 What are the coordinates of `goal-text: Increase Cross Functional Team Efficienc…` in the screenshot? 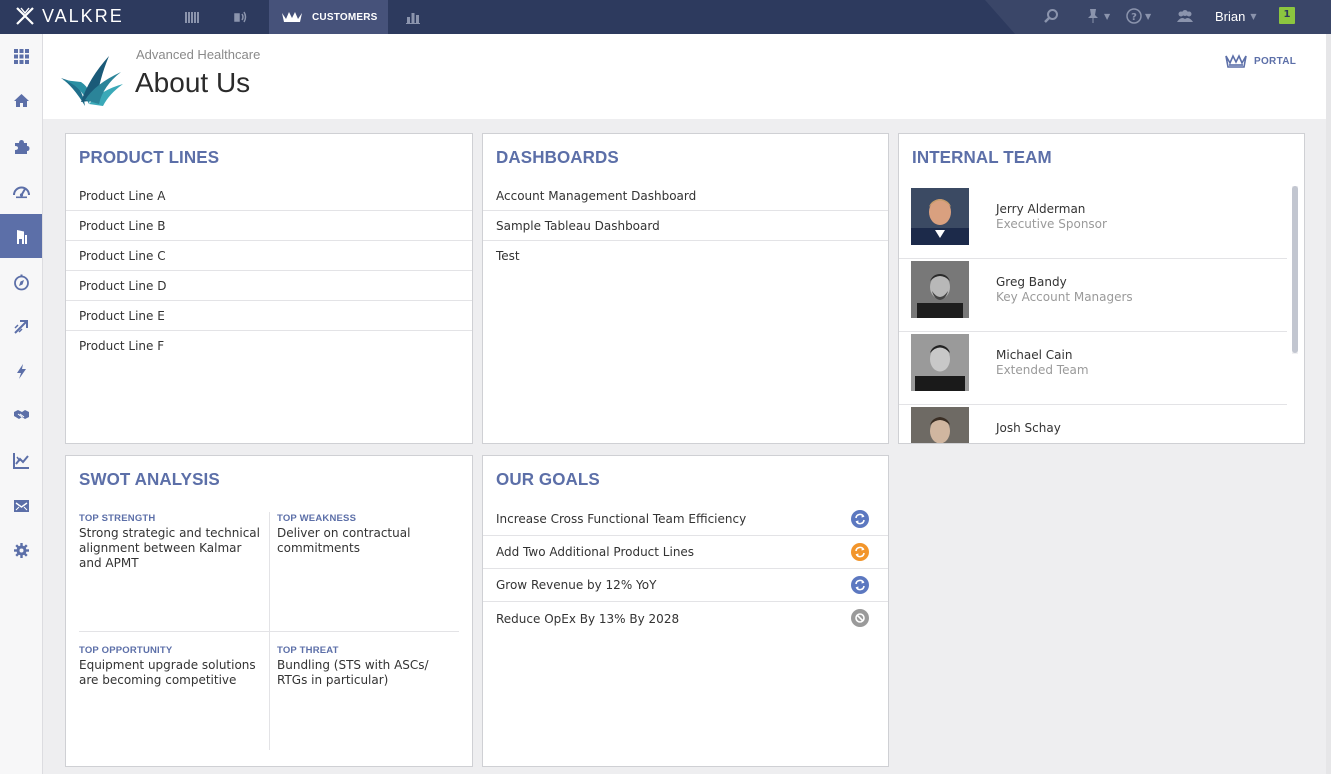 It's located at (621, 519).